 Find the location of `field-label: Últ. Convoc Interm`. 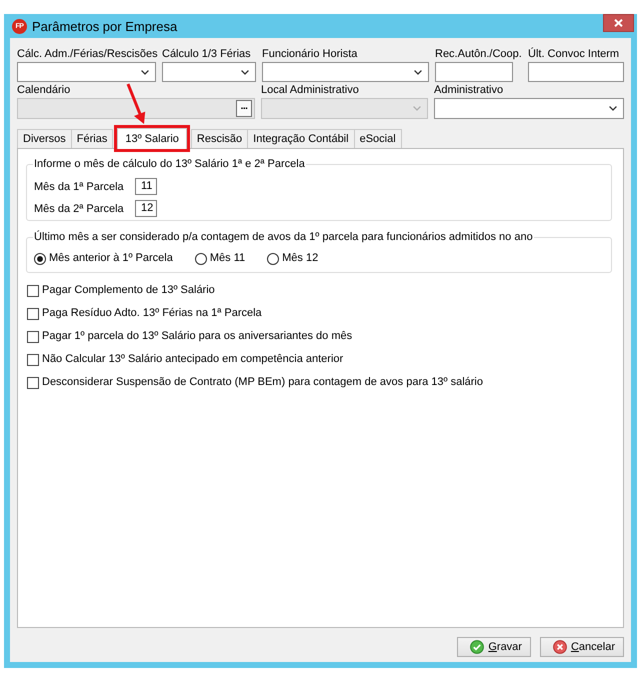

field-label: Últ. Convoc Interm is located at coordinates (574, 54).